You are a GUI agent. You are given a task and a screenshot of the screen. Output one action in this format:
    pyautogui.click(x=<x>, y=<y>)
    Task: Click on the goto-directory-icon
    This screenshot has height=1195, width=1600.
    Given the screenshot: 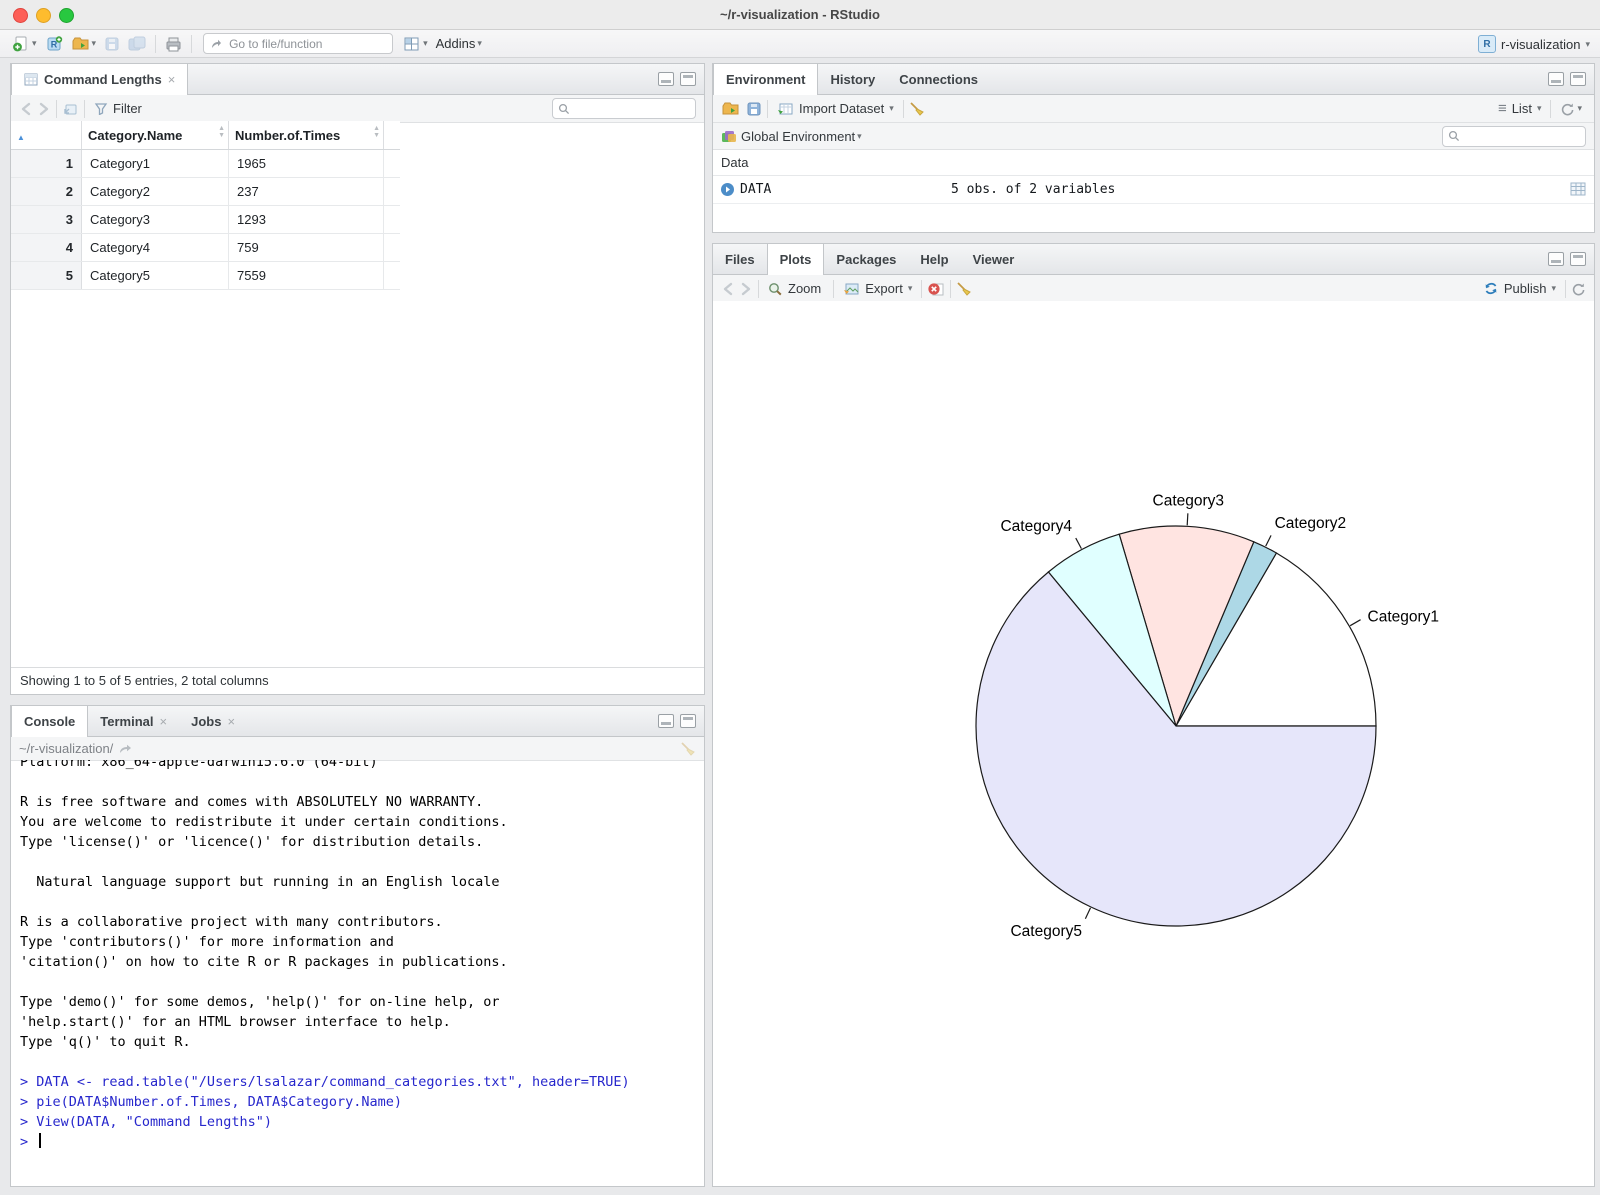 What is the action you would take?
    pyautogui.click(x=126, y=749)
    